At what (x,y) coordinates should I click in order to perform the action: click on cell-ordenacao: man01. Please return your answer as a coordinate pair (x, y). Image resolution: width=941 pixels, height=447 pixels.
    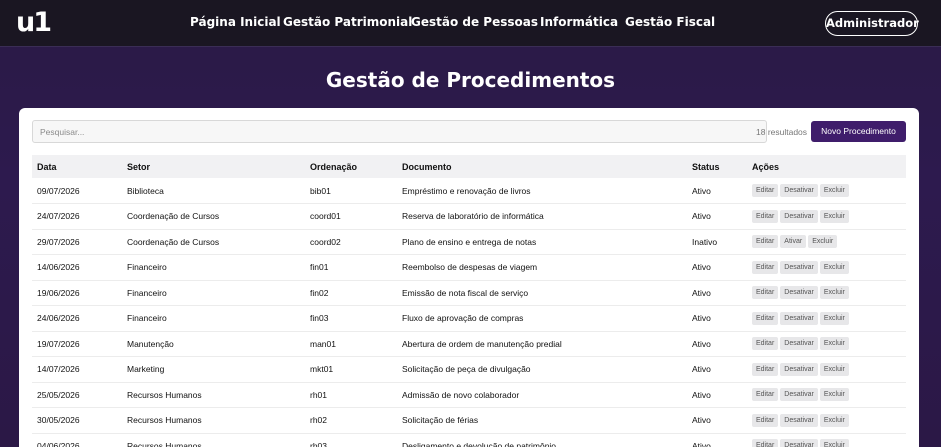
    Looking at the image, I should click on (351, 344).